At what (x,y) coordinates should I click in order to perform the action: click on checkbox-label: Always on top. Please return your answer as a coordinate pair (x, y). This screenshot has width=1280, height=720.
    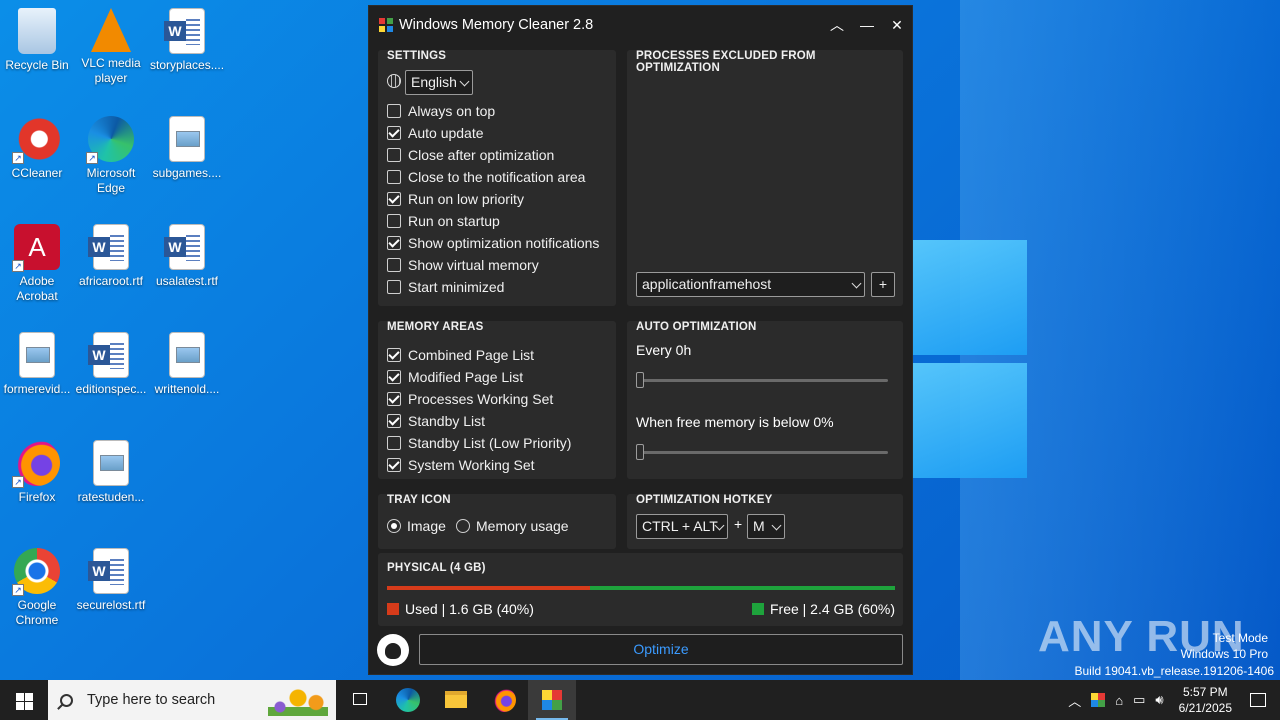
    Looking at the image, I should click on (452, 111).